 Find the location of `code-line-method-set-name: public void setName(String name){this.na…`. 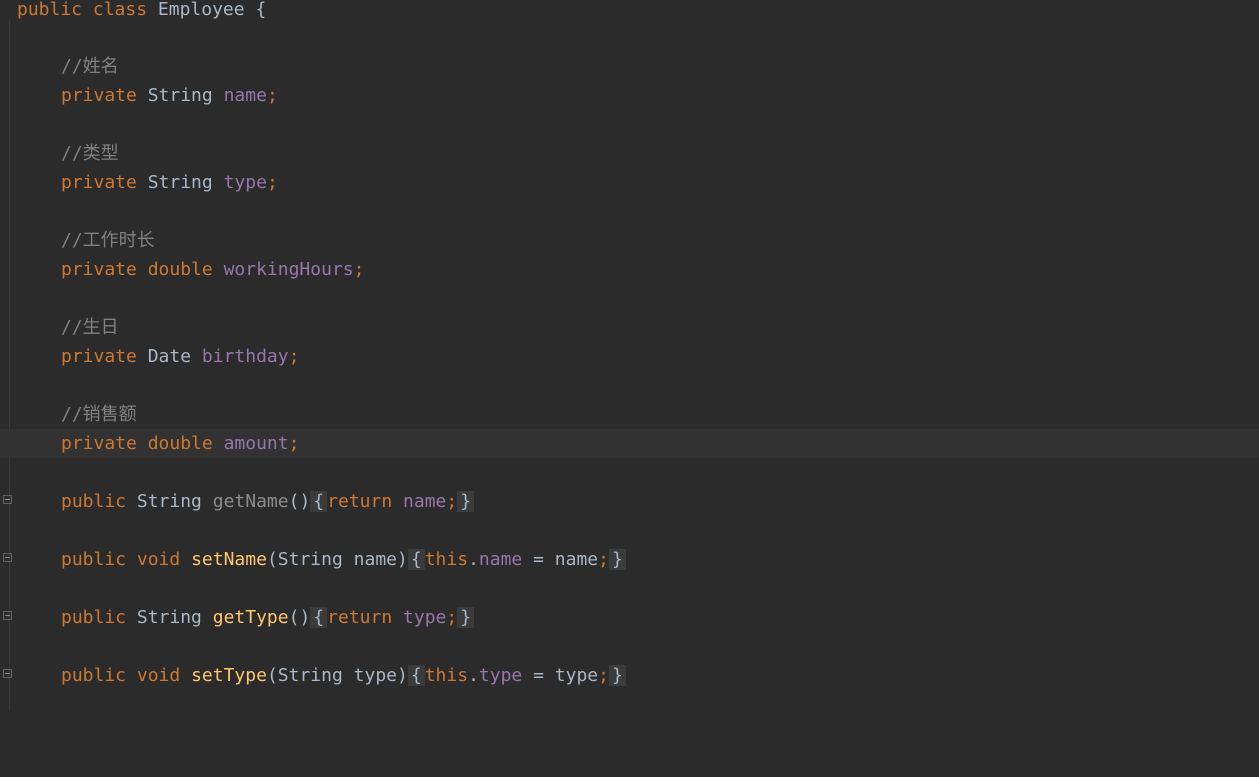

code-line-method-set-name: public void setName(String name){this.na… is located at coordinates (629, 559).